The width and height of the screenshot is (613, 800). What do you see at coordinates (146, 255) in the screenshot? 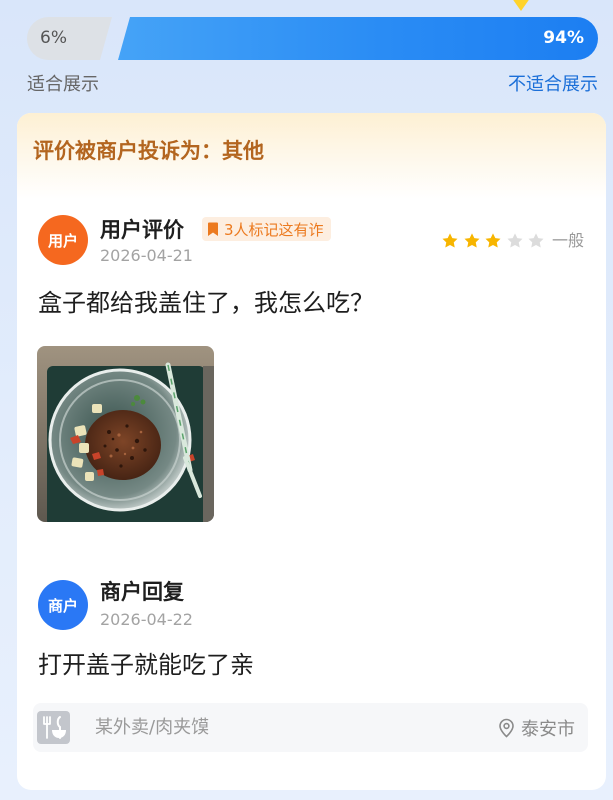
I see `review-date: 2026-04-21` at bounding box center [146, 255].